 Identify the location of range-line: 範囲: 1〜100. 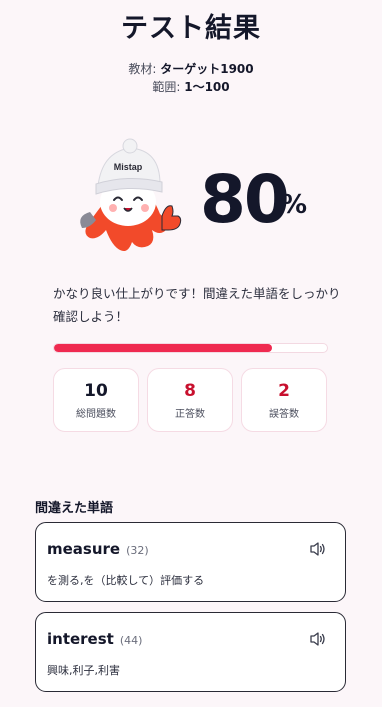
(191, 87).